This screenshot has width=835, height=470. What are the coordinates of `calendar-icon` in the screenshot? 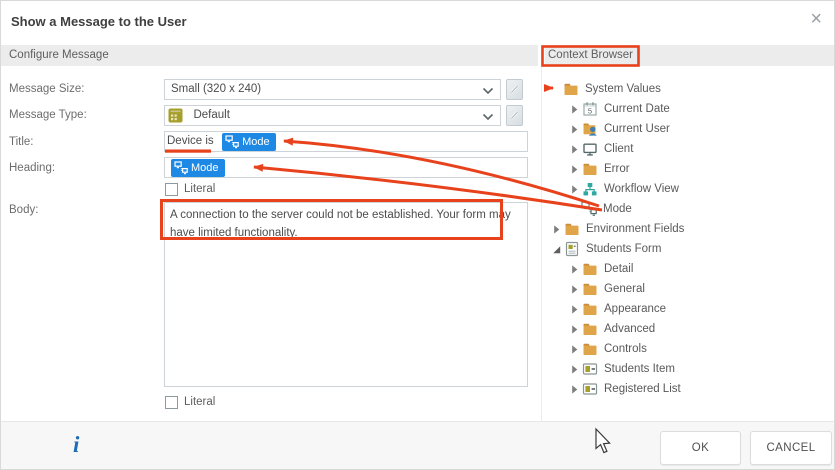 It's located at (590, 109).